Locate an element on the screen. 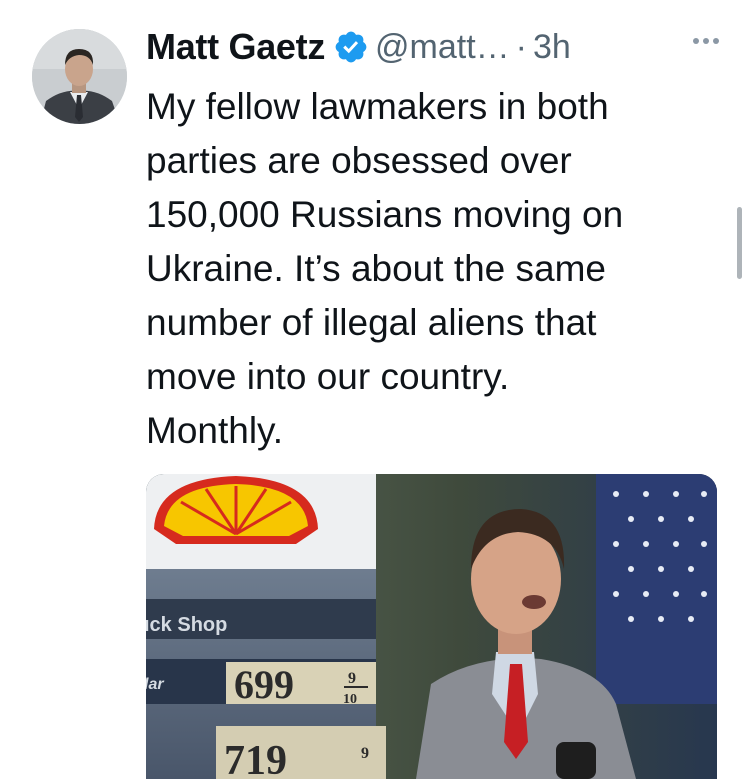  avatar is located at coordinates (79, 76).